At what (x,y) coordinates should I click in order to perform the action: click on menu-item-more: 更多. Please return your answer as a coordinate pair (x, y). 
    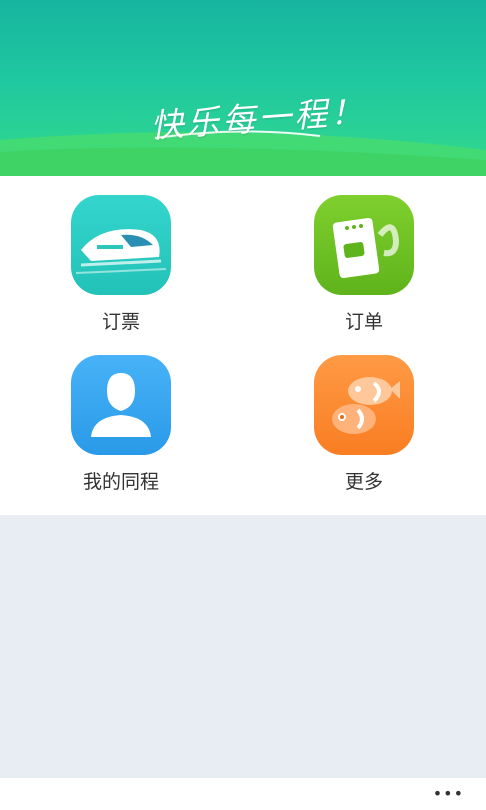
    Looking at the image, I should click on (364, 424).